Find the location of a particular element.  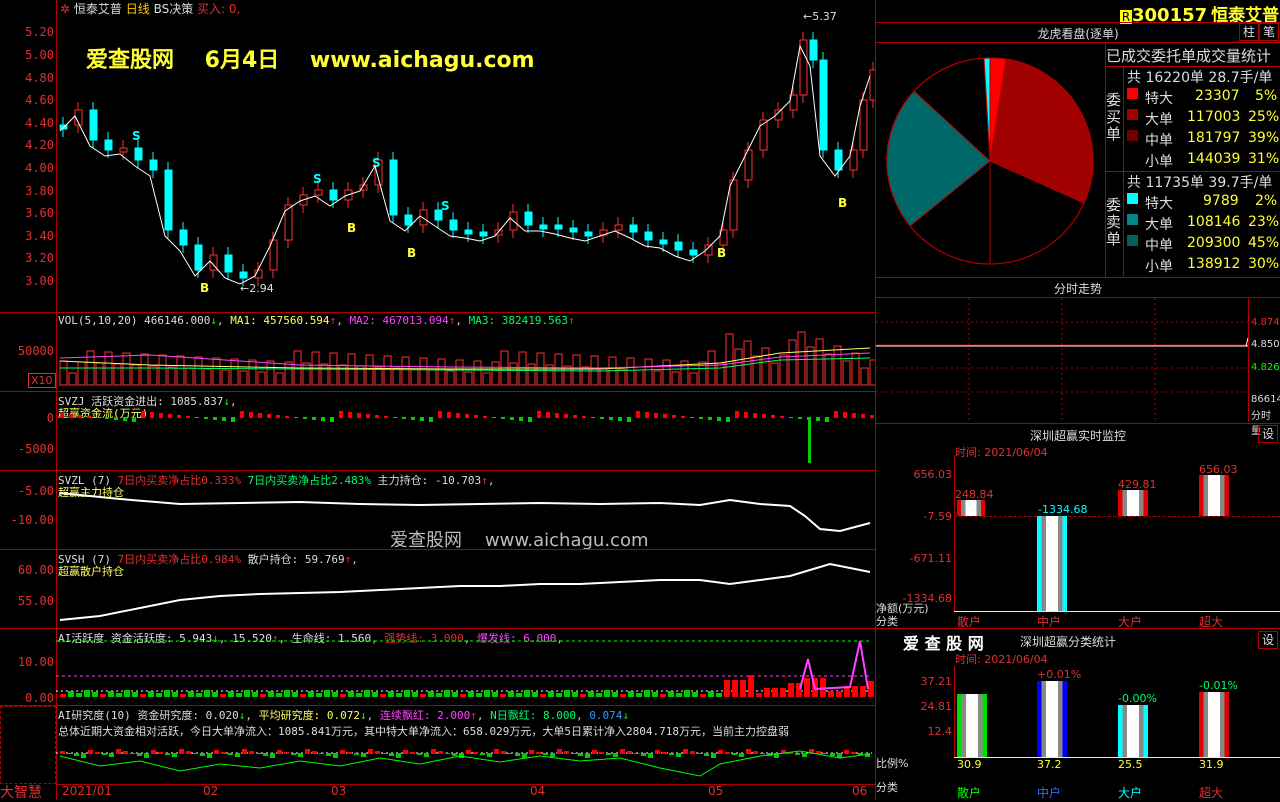

class-change: -0.00% is located at coordinates (1137, 698).